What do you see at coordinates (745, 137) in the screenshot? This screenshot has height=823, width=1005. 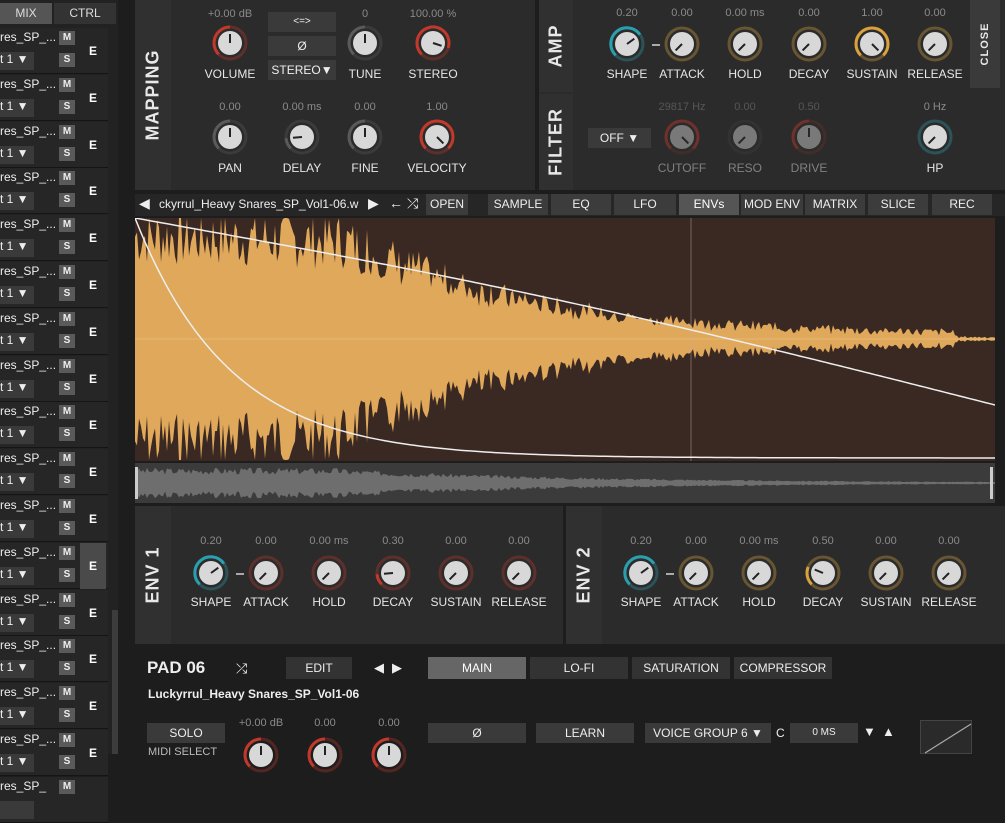 I see `reso-knob` at bounding box center [745, 137].